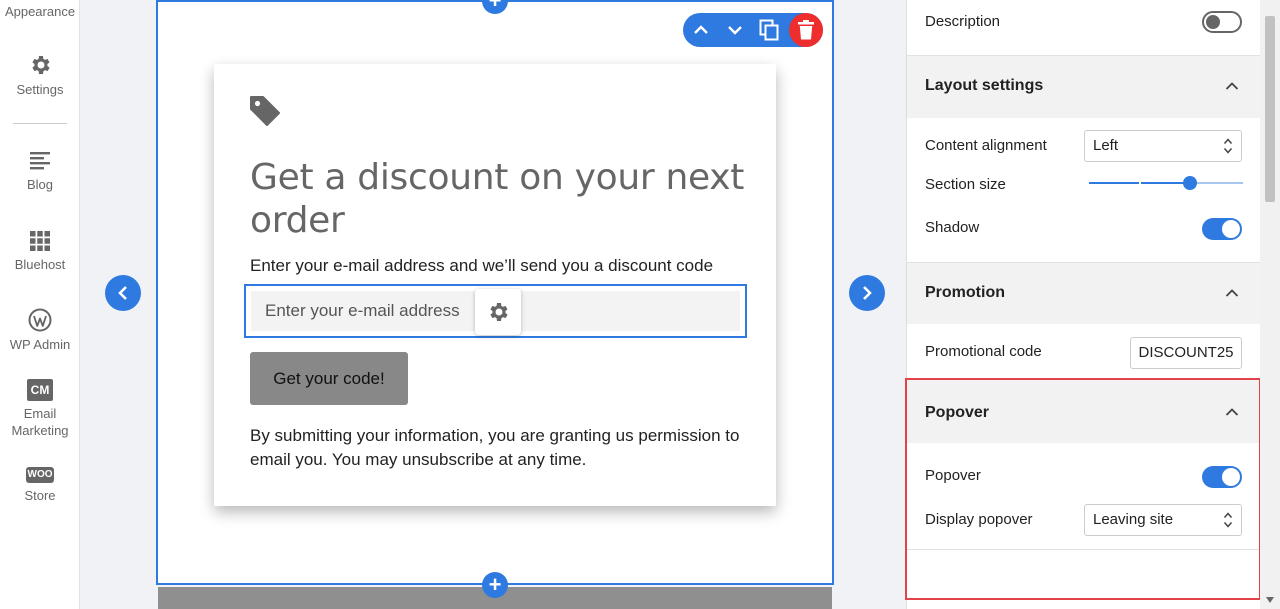  I want to click on duplicate-button, so click(769, 30).